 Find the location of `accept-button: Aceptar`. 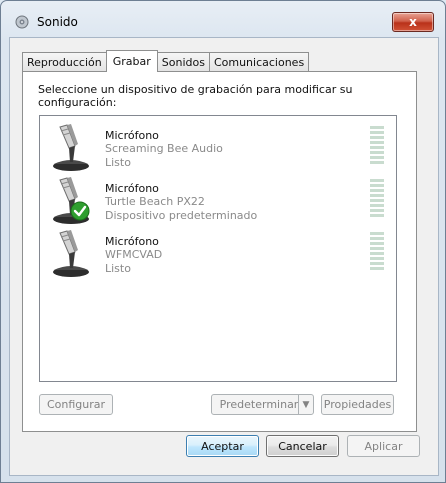

accept-button: Aceptar is located at coordinates (222, 446).